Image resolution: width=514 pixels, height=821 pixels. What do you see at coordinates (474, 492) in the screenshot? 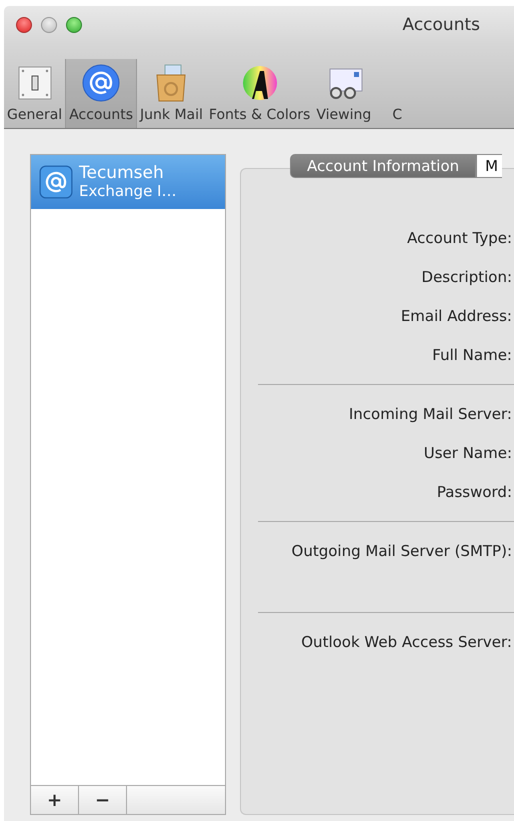
I see `field-label: Password:` at bounding box center [474, 492].